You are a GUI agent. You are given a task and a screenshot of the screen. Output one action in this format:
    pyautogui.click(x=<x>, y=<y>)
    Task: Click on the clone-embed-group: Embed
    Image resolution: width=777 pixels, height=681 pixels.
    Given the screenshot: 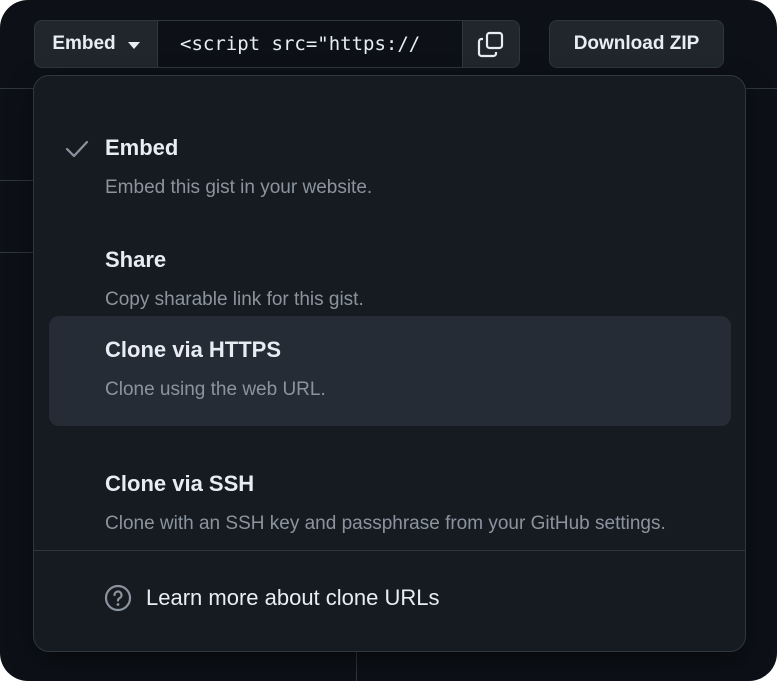 What is the action you would take?
    pyautogui.click(x=277, y=44)
    